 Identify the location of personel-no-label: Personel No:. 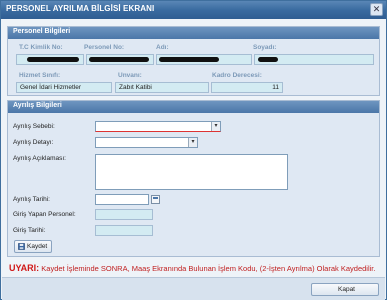
(104, 47).